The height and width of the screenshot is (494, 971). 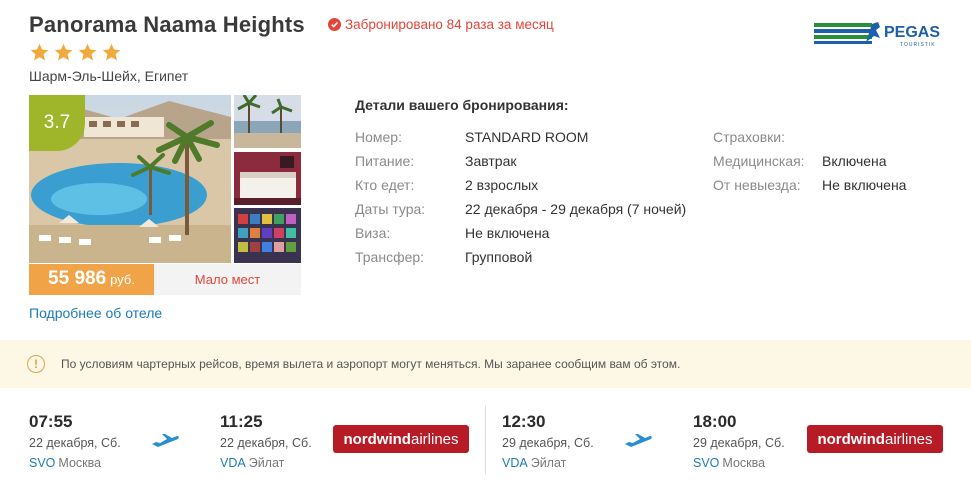 I want to click on flight-1-arrival-time: 11:25, so click(x=241, y=421).